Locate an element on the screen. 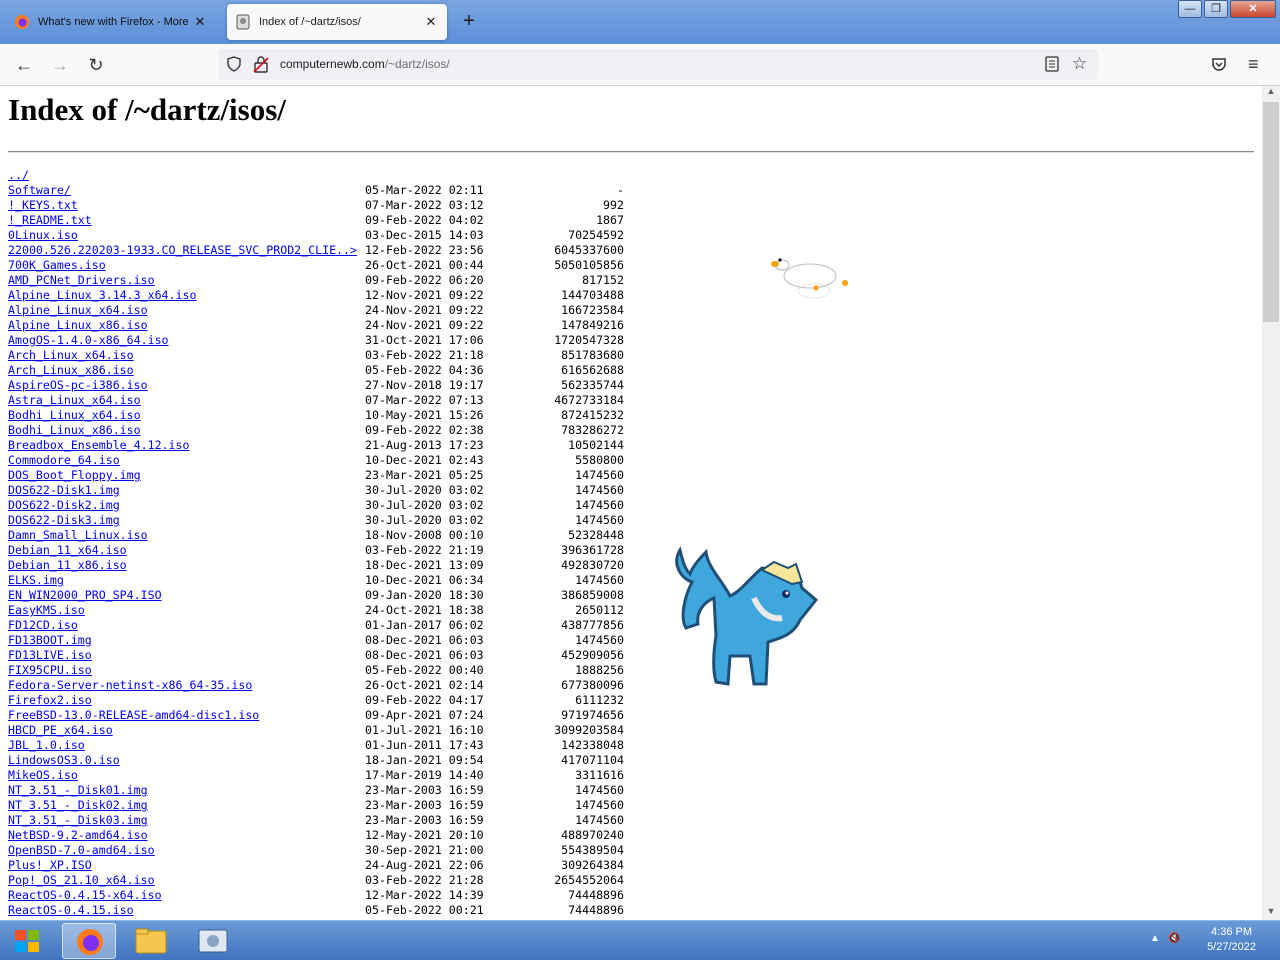  file-link: FD12CD.iso is located at coordinates (186, 625).